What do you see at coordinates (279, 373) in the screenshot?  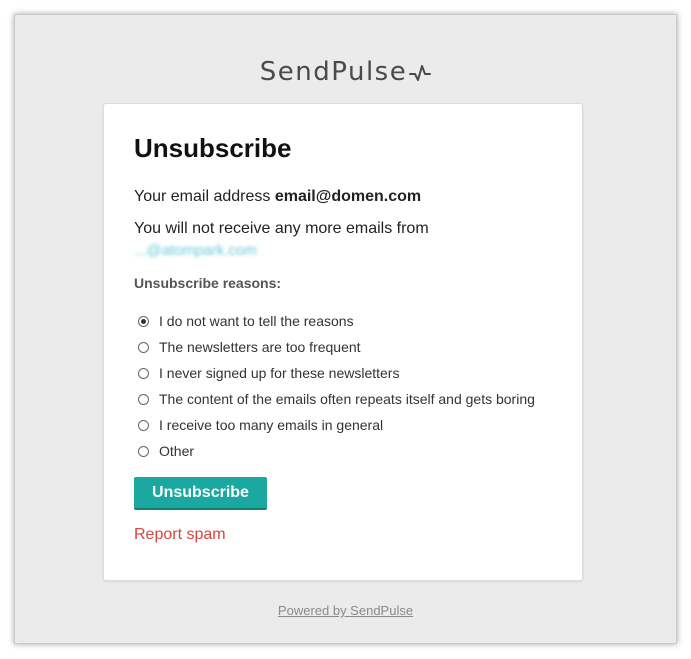 I see `reason-label: I never signed up for these newsletters` at bounding box center [279, 373].